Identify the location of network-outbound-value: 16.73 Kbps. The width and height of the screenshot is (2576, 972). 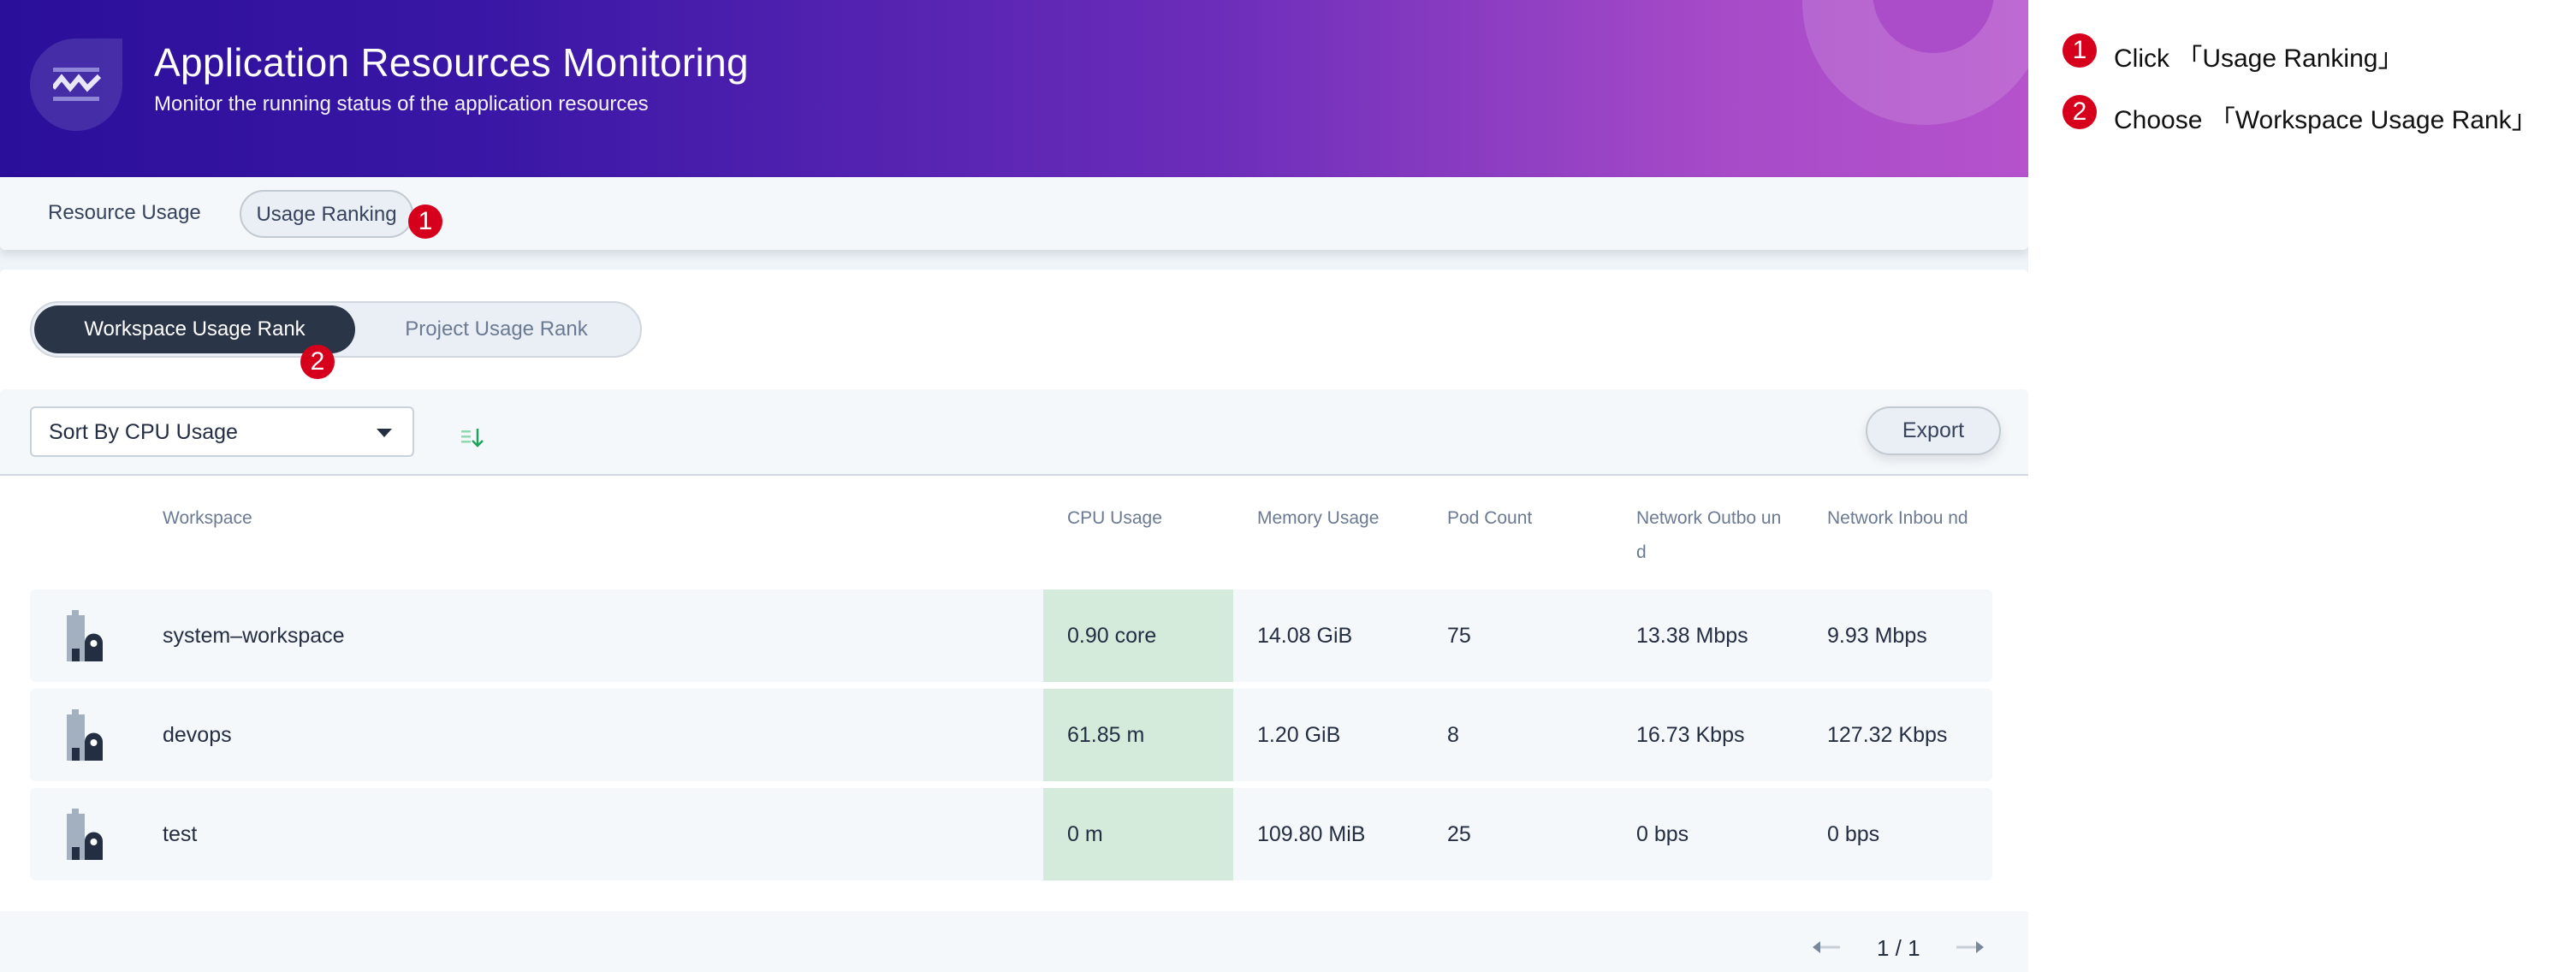
(1690, 735).